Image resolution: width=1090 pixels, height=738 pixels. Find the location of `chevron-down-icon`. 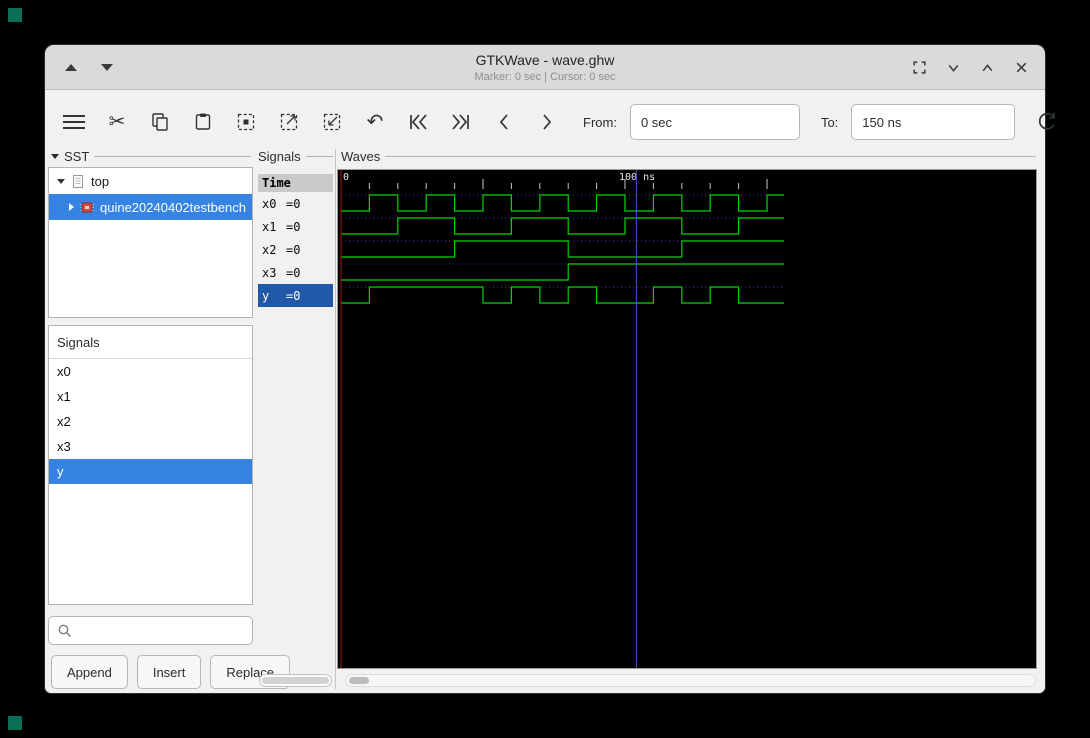

chevron-down-icon is located at coordinates (953, 68).